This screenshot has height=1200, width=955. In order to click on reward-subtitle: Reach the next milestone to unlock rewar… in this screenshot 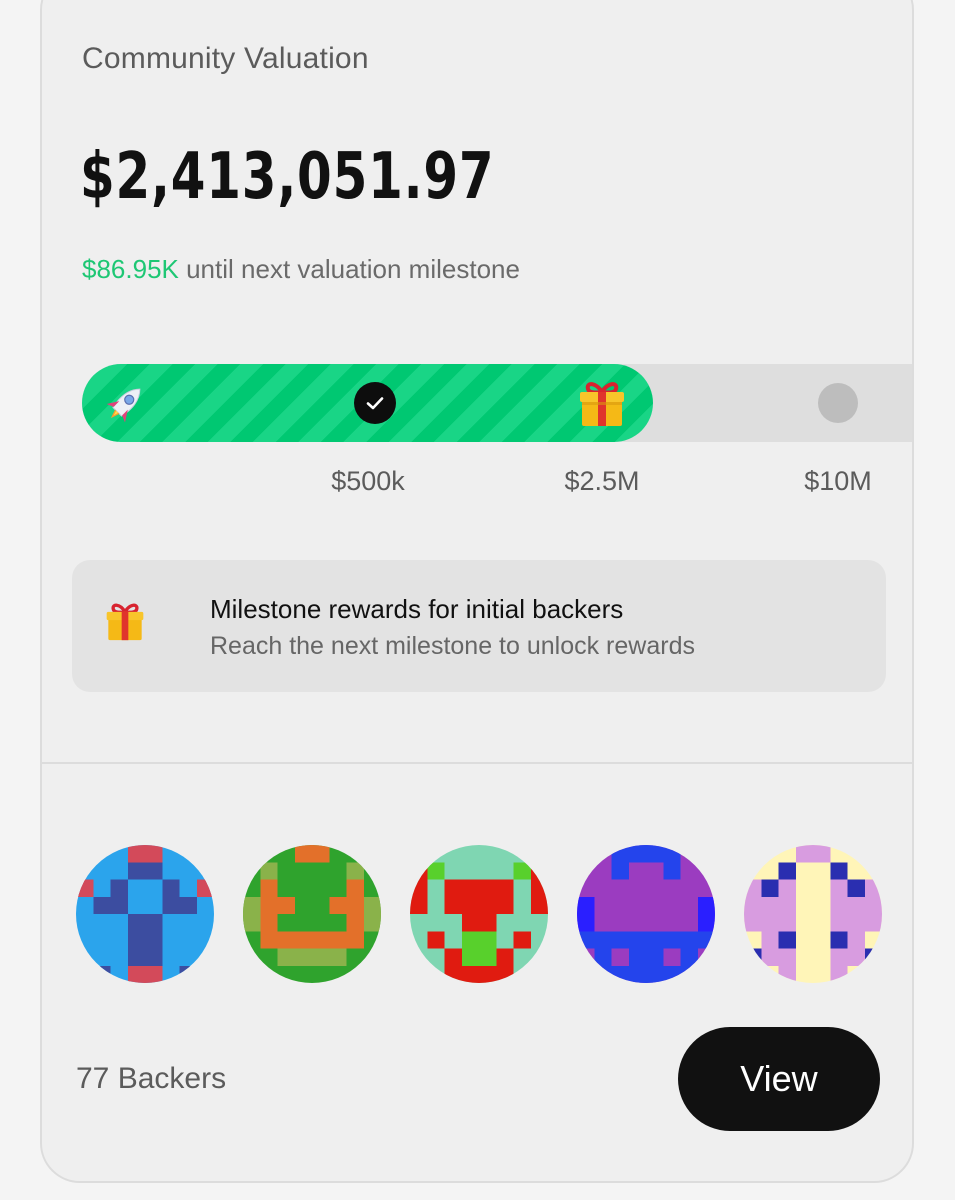, I will do `click(452, 646)`.